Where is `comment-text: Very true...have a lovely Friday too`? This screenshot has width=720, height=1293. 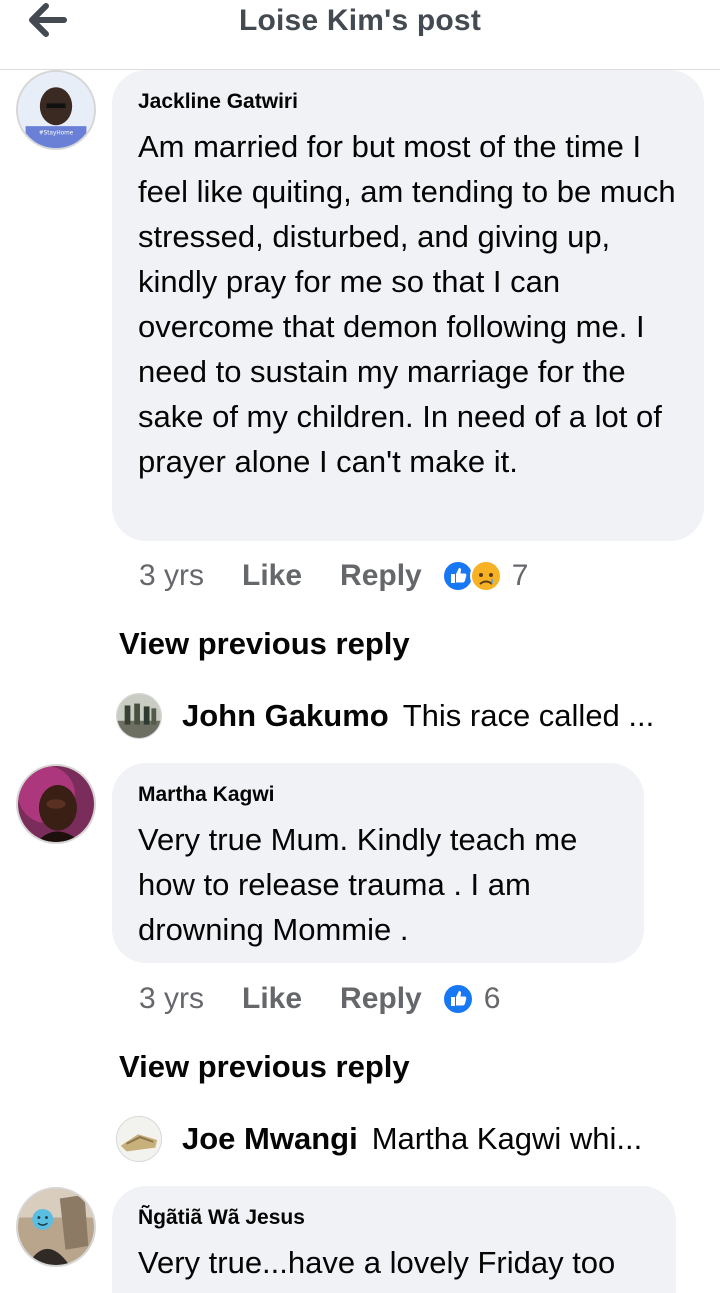 comment-text: Very true...have a lovely Friday too is located at coordinates (377, 1262).